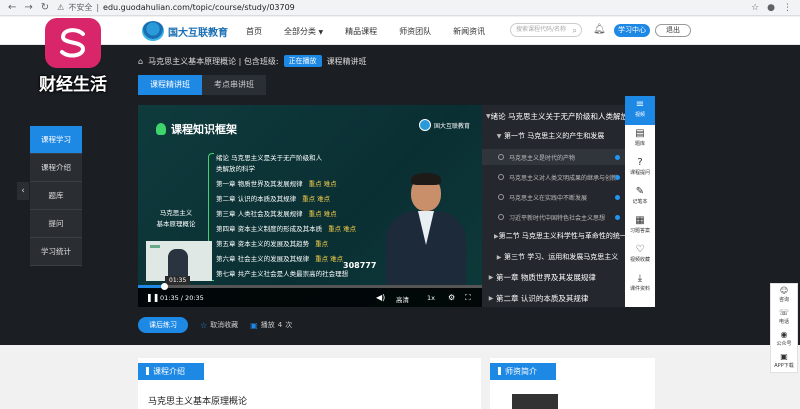 The height and width of the screenshot is (409, 800). Describe the element at coordinates (553, 217) in the screenshot. I see `lesson-item: 习近平新时代中国特色社会主义思想` at that location.